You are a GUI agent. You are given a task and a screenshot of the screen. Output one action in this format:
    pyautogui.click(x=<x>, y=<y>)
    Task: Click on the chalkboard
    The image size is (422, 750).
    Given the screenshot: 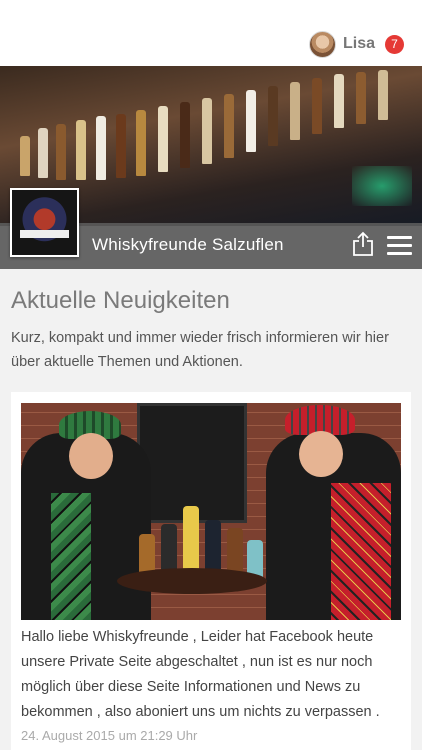 What is the action you would take?
    pyautogui.click(x=192, y=463)
    